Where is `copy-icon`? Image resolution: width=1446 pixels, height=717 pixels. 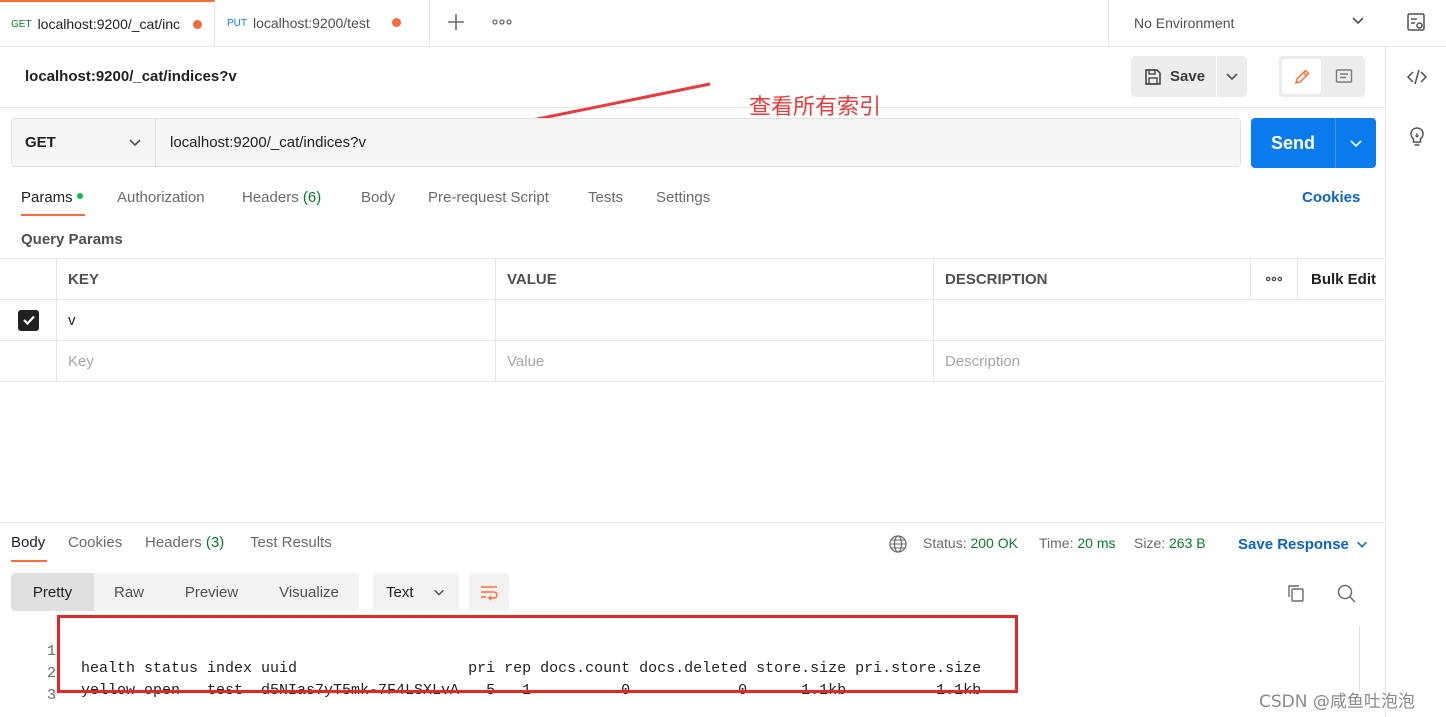 copy-icon is located at coordinates (1296, 593).